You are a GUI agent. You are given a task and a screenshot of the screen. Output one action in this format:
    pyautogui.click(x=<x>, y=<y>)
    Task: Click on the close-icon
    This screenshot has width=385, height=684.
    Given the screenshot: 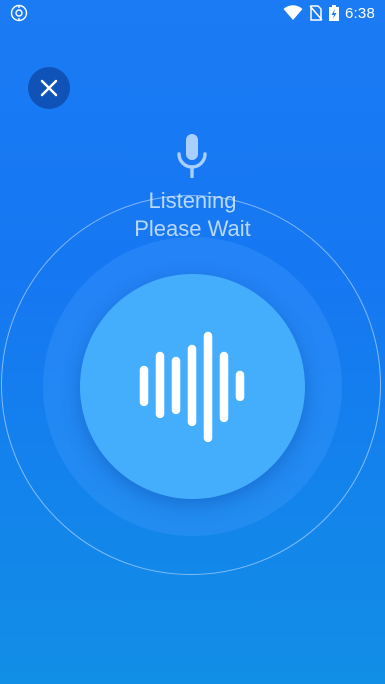 What is the action you would take?
    pyautogui.click(x=49, y=88)
    